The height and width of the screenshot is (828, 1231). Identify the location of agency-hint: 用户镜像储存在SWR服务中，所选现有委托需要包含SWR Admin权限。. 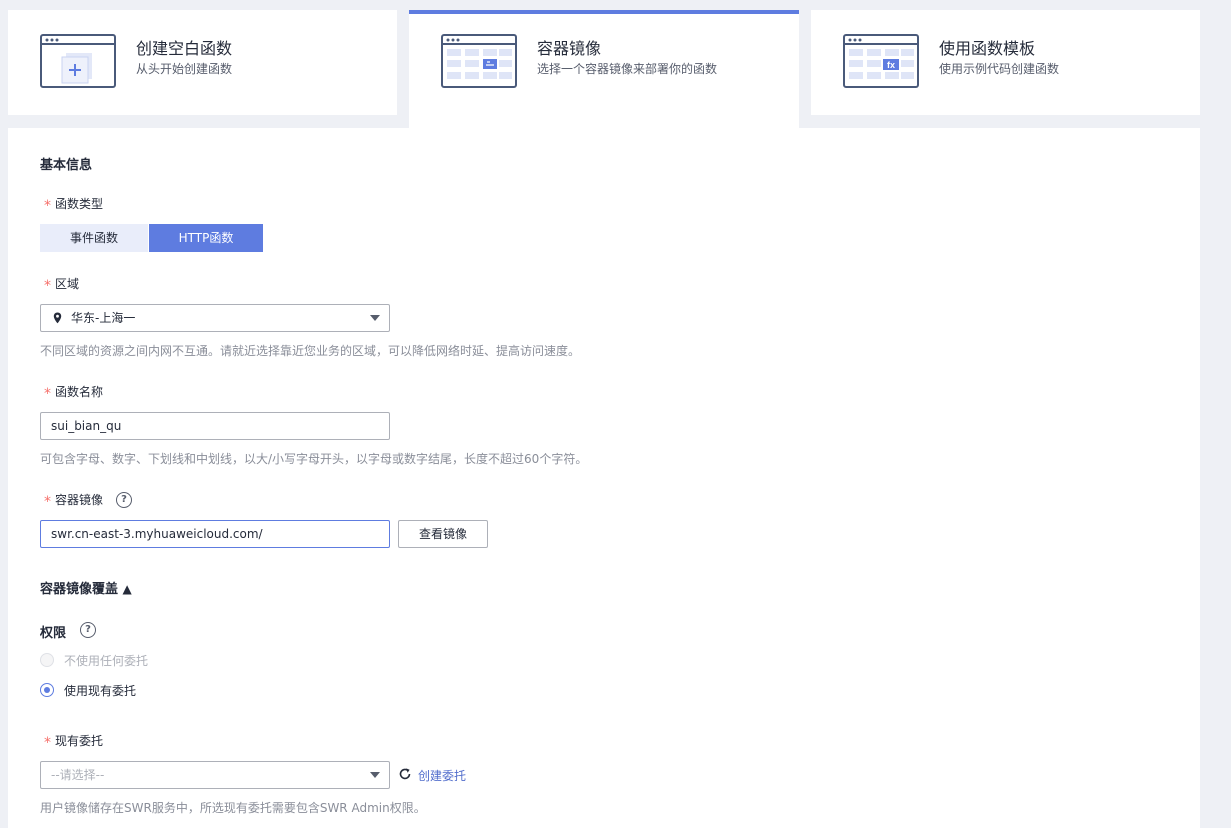
(233, 808).